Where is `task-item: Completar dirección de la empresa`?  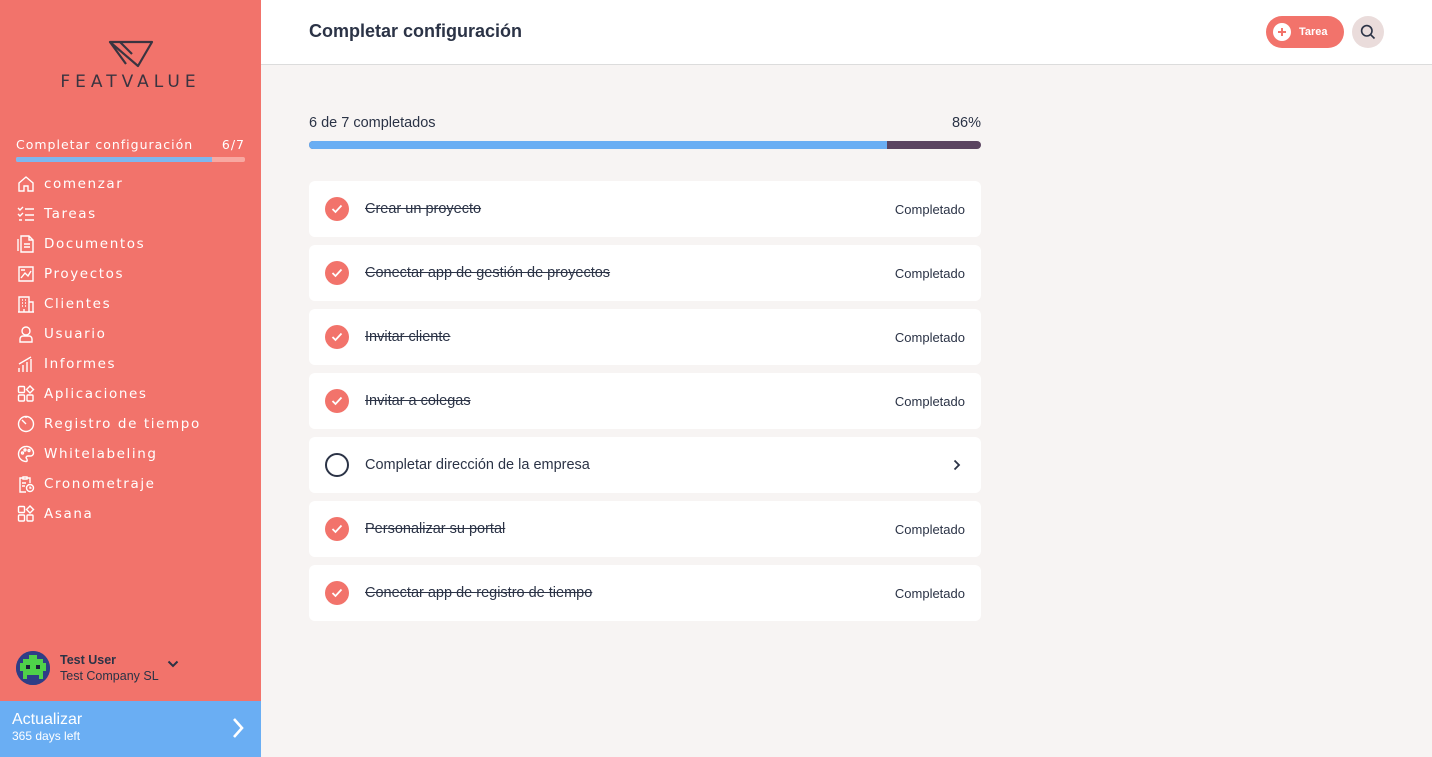 task-item: Completar dirección de la empresa is located at coordinates (645, 465).